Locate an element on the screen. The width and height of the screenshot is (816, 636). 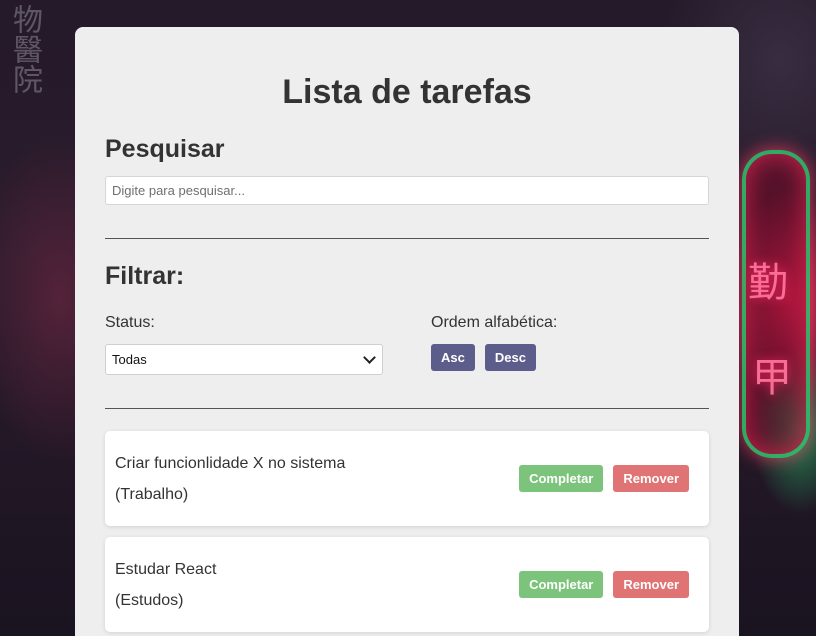
filter-section-title: Filtrar: is located at coordinates (145, 276).